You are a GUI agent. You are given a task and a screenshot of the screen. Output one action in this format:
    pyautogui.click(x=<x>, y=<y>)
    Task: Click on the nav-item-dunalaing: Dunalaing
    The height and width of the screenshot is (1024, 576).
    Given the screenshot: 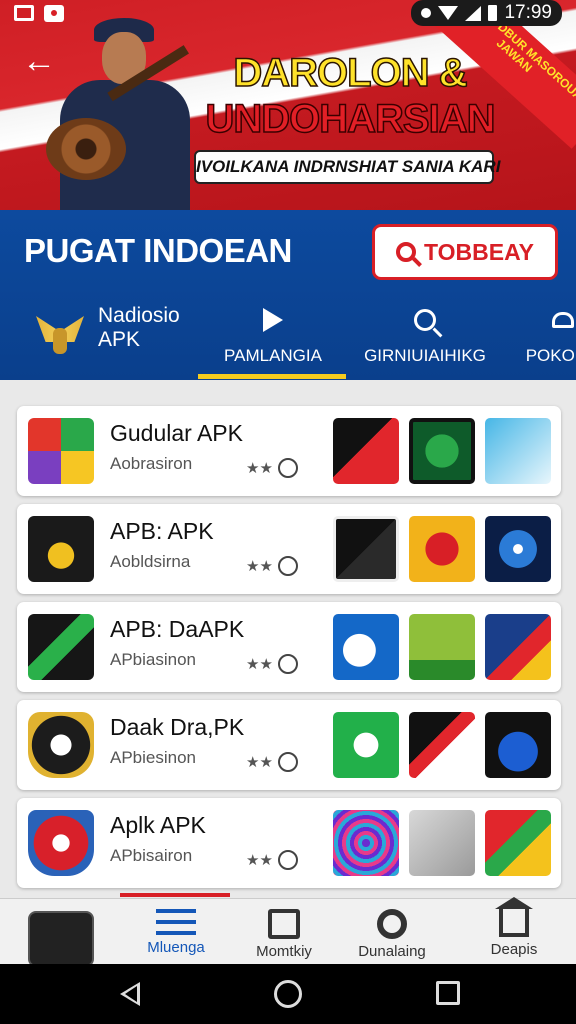 What is the action you would take?
    pyautogui.click(x=392, y=934)
    